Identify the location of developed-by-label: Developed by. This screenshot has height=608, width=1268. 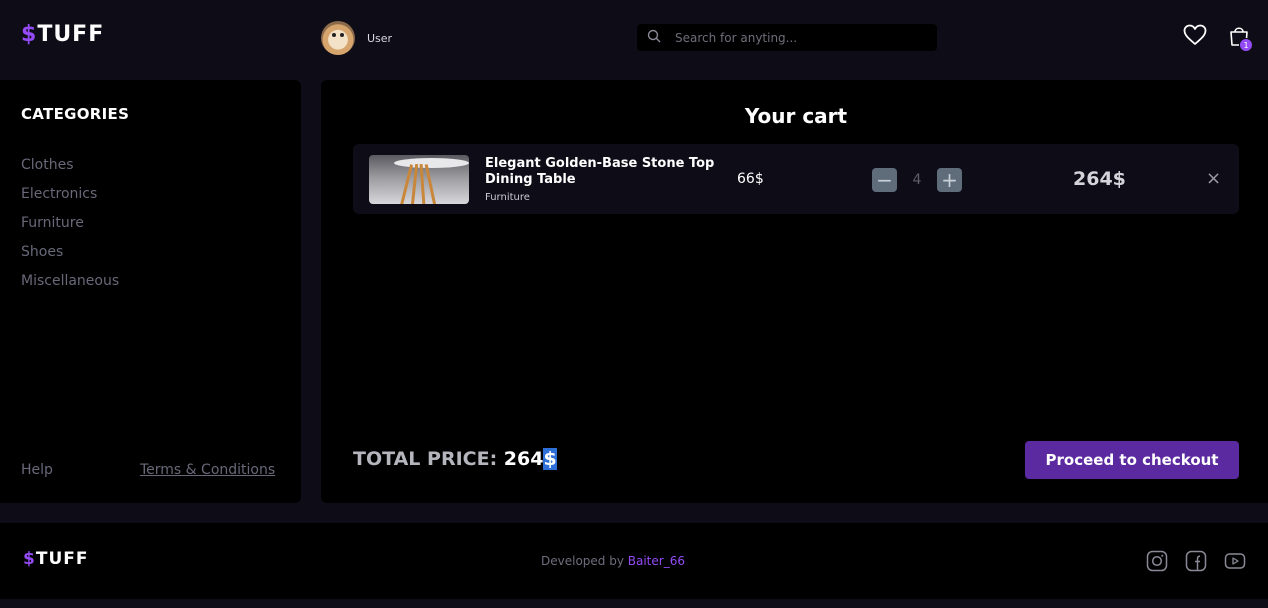
(584, 561).